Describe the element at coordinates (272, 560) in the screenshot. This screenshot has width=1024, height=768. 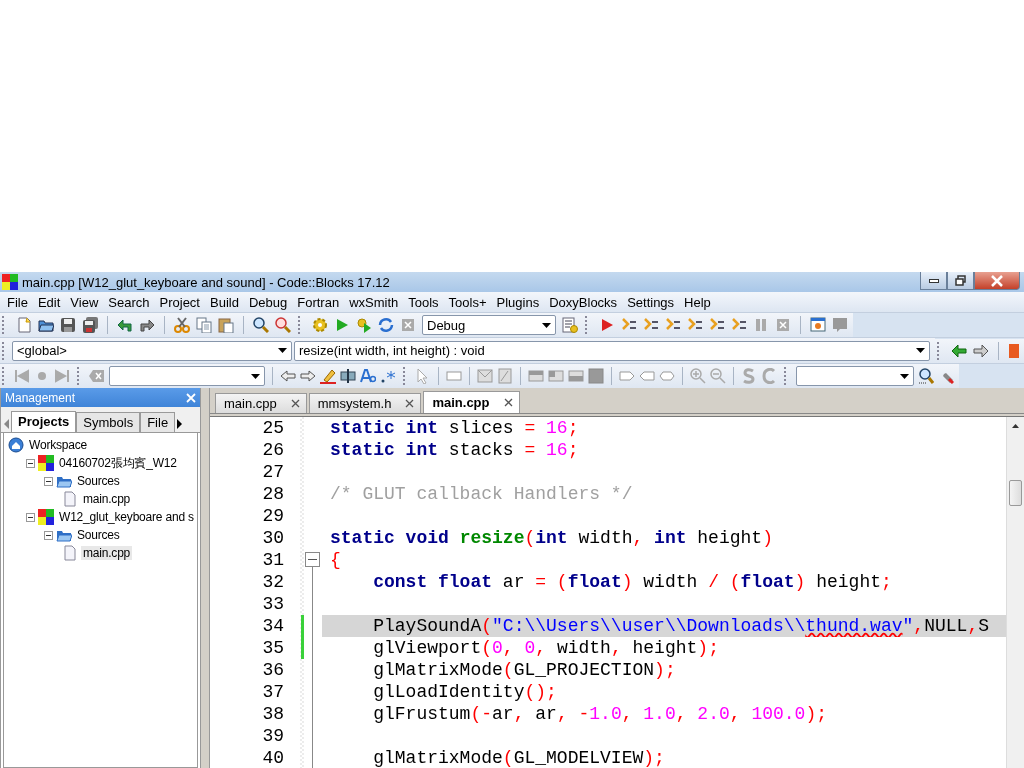
I see `line-number: 31` at that location.